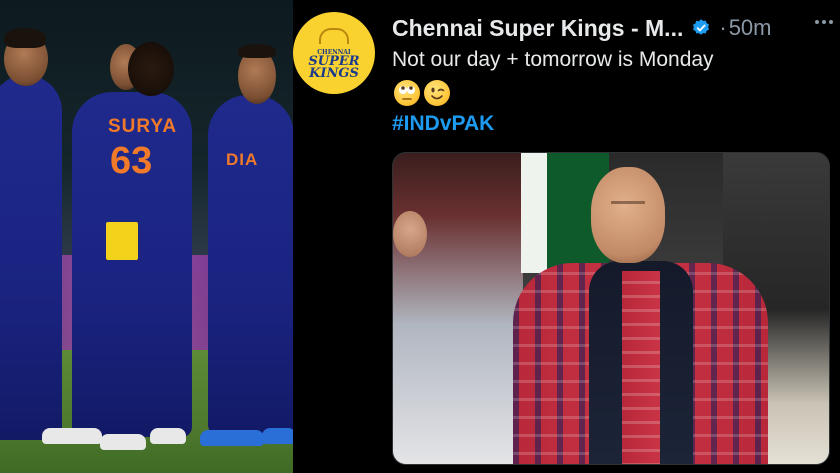 The width and height of the screenshot is (840, 473). What do you see at coordinates (25, 38) in the screenshot?
I see `player-left-hair` at bounding box center [25, 38].